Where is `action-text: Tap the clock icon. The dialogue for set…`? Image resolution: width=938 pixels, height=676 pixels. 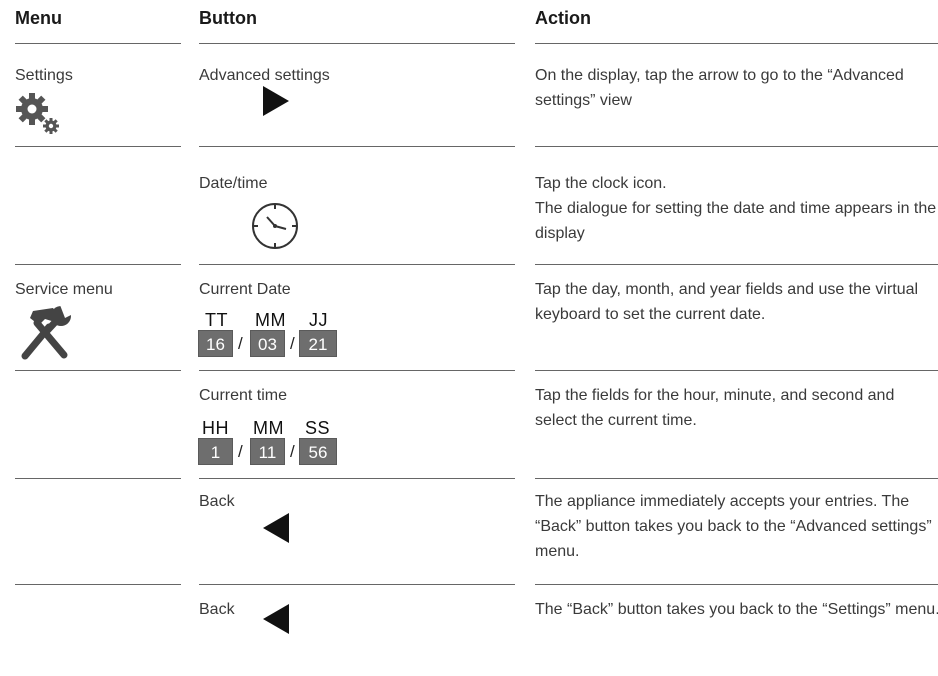
action-text: Tap the clock icon. The dialogue for set… is located at coordinates (736, 208).